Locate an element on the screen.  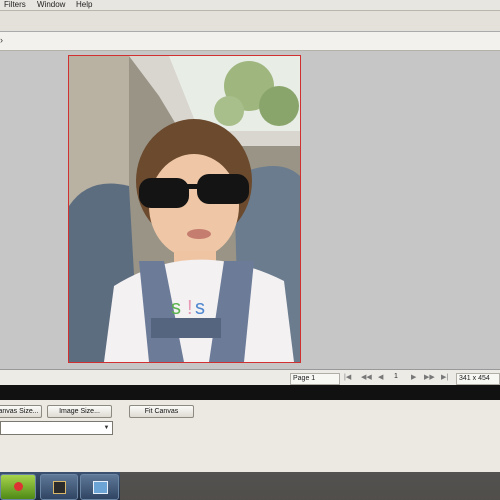
menu-bar: Filters Window Help is located at coordinates (250, 5).